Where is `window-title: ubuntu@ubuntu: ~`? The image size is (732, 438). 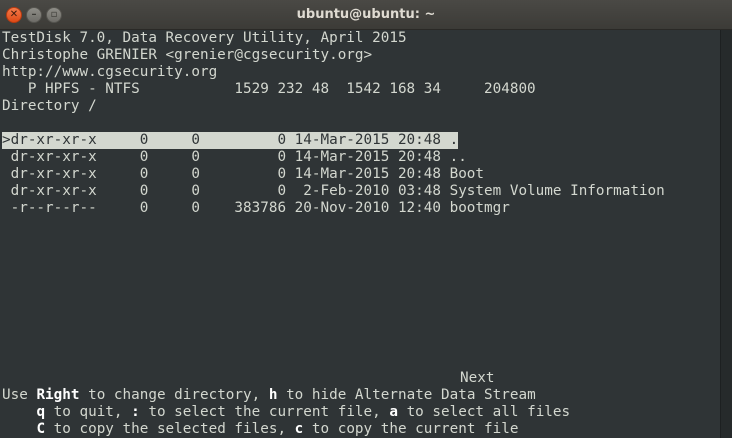 window-title: ubuntu@ubuntu: ~ is located at coordinates (366, 14).